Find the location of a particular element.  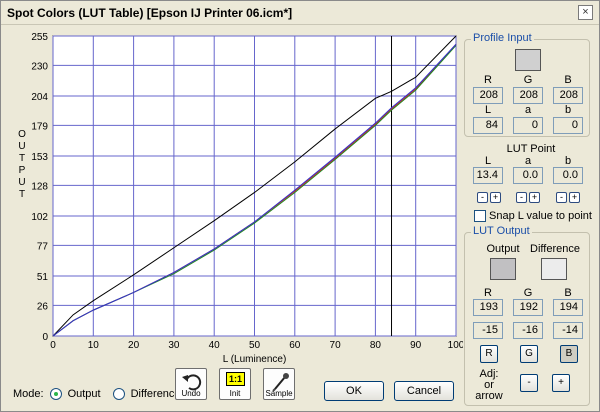

snap-l-label: Snap L value to point is located at coordinates (540, 216).